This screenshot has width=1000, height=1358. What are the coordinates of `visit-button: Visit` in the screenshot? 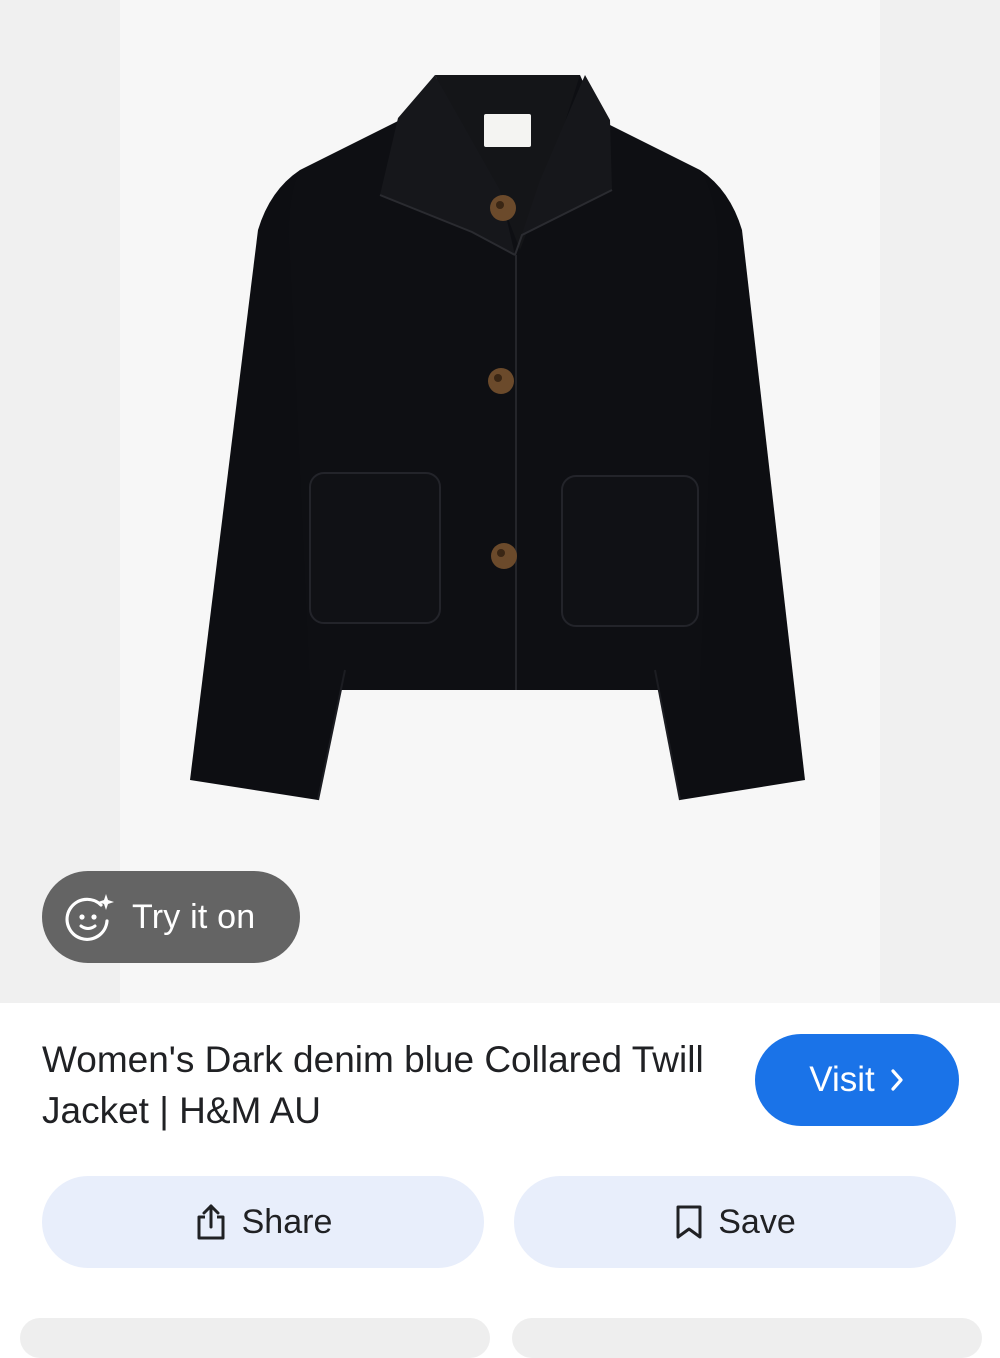 It's located at (857, 1080).